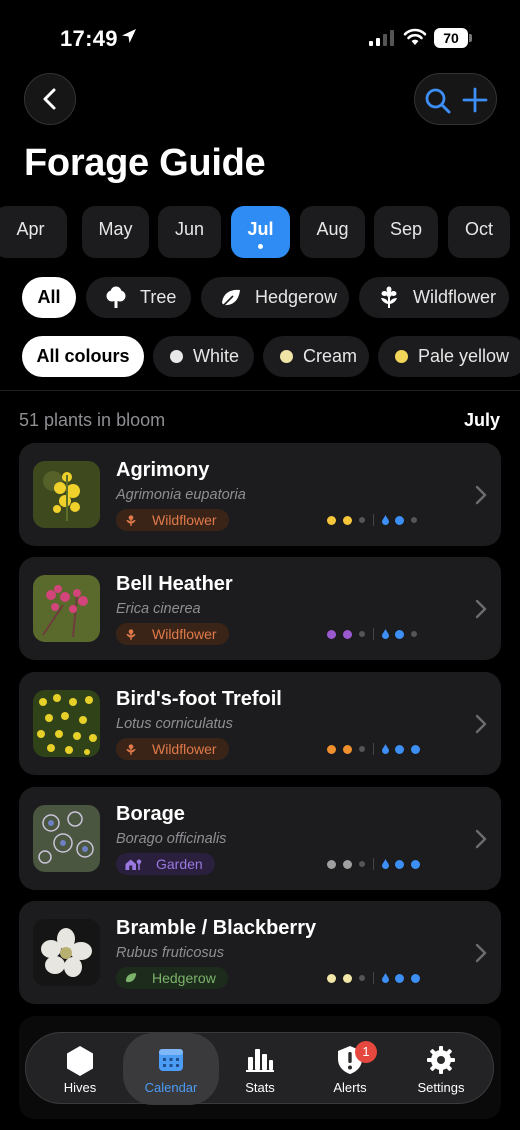  I want to click on plant-latin-name: Agrimonia eupatoria, so click(181, 495).